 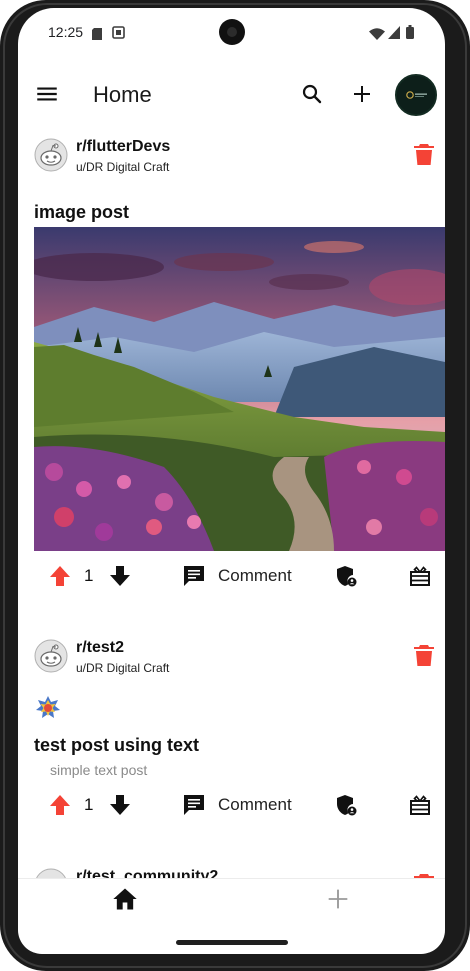 I want to click on menu-icon, so click(x=47, y=94).